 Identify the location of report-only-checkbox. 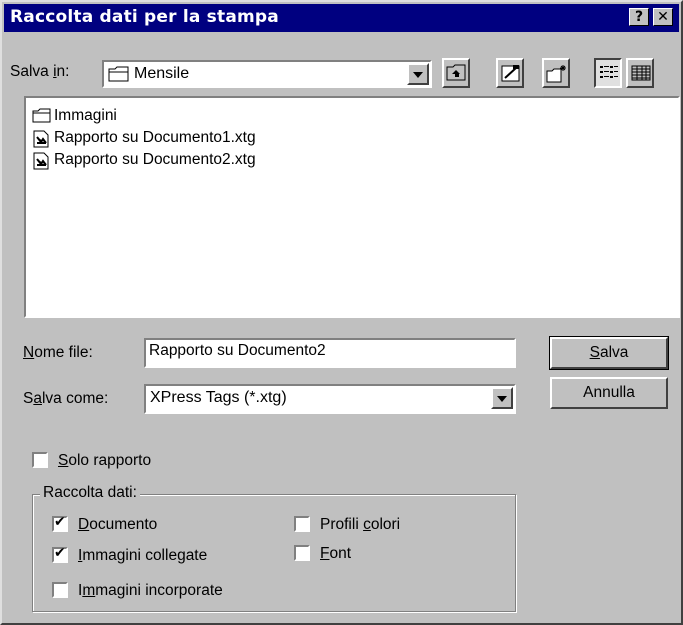
(40, 460).